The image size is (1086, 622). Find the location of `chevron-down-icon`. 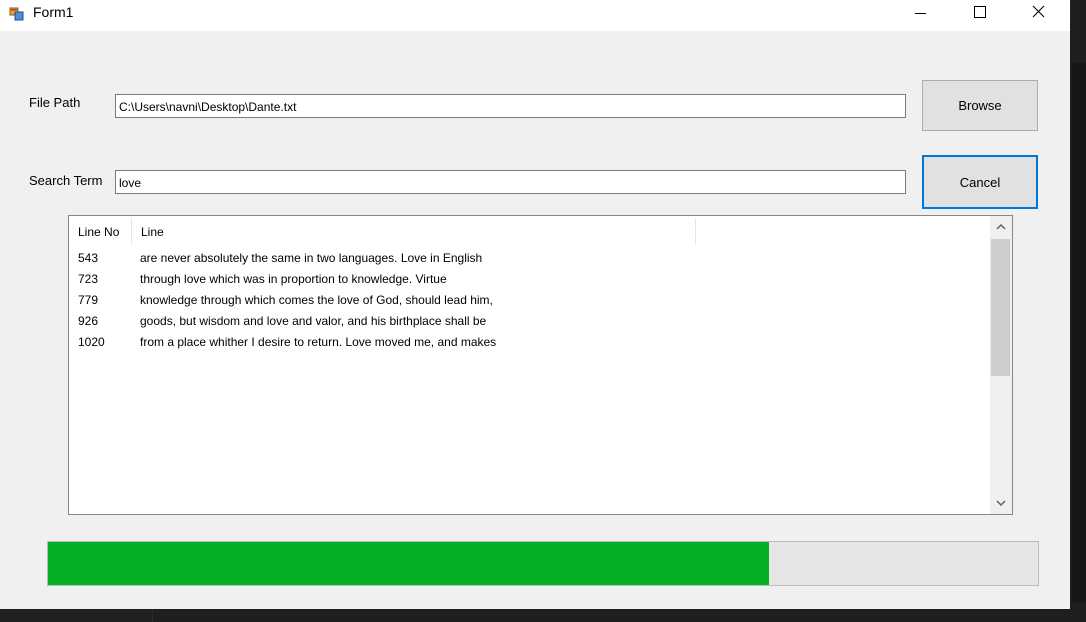

chevron-down-icon is located at coordinates (1001, 503).